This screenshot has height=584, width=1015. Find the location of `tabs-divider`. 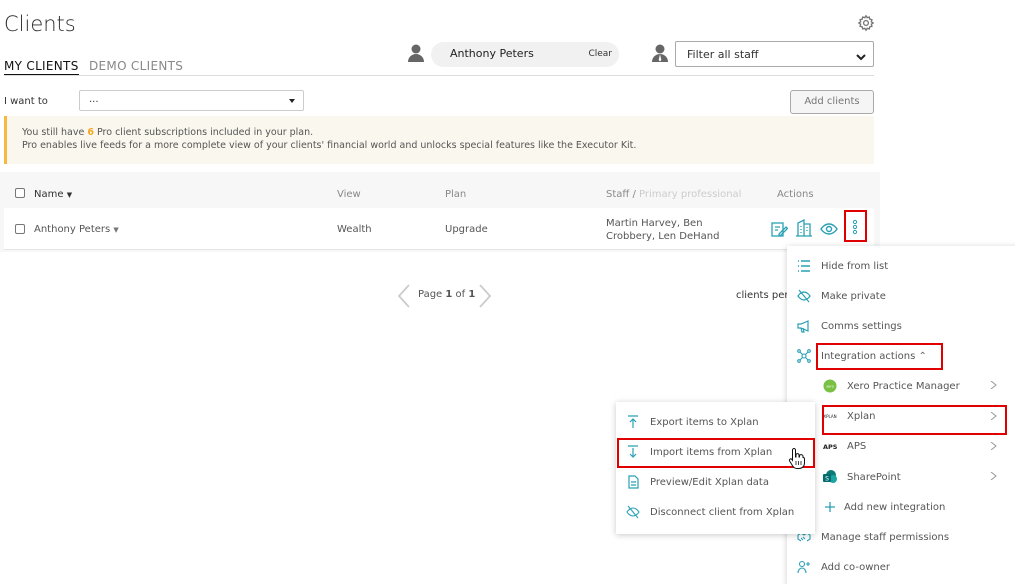

tabs-divider is located at coordinates (439, 75).